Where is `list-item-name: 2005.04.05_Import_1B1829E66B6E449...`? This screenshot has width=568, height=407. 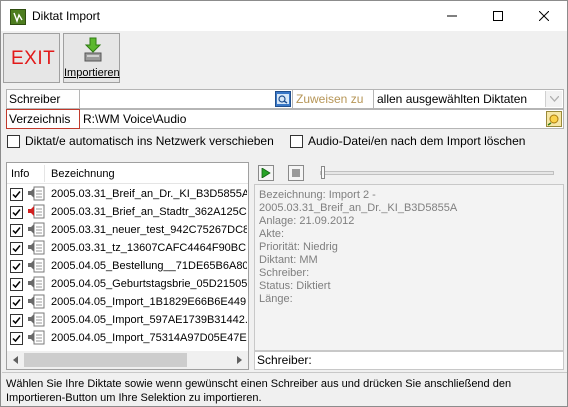
list-item-name: 2005.04.05_Import_1B1829E66B6E449... is located at coordinates (149, 302).